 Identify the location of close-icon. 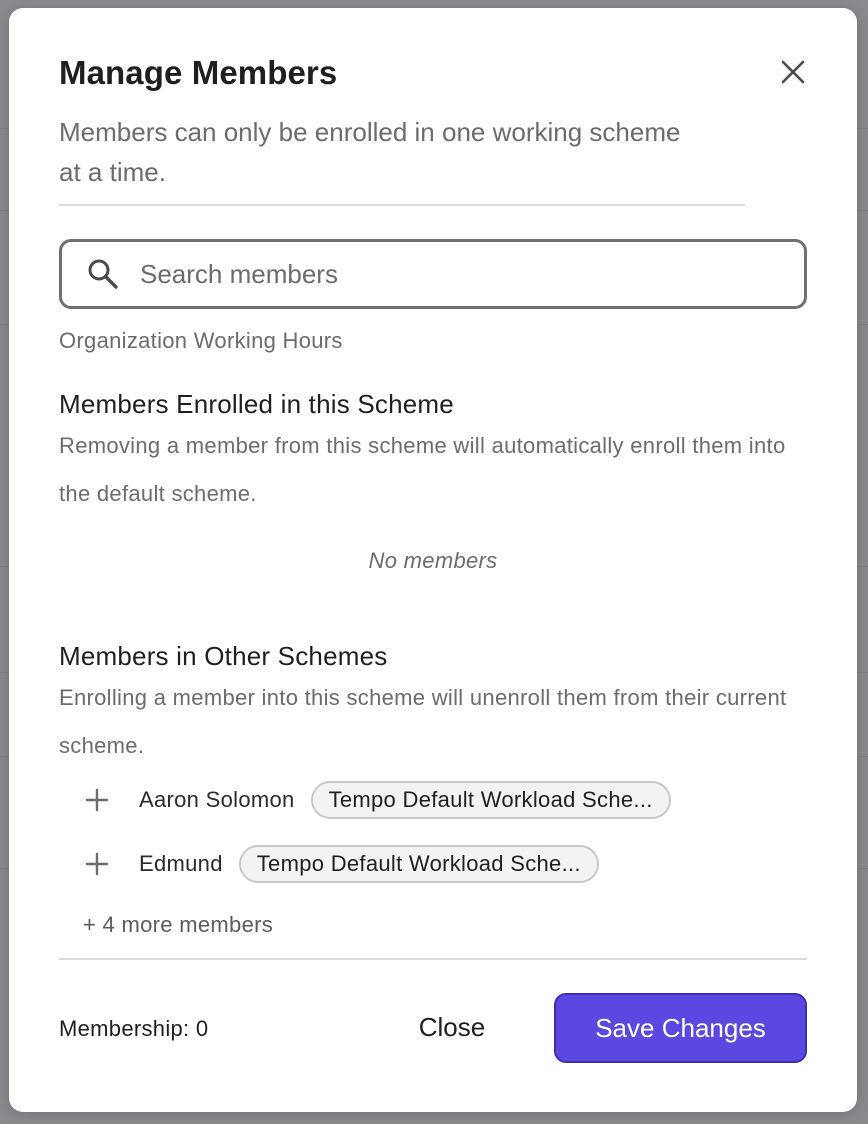
(793, 72).